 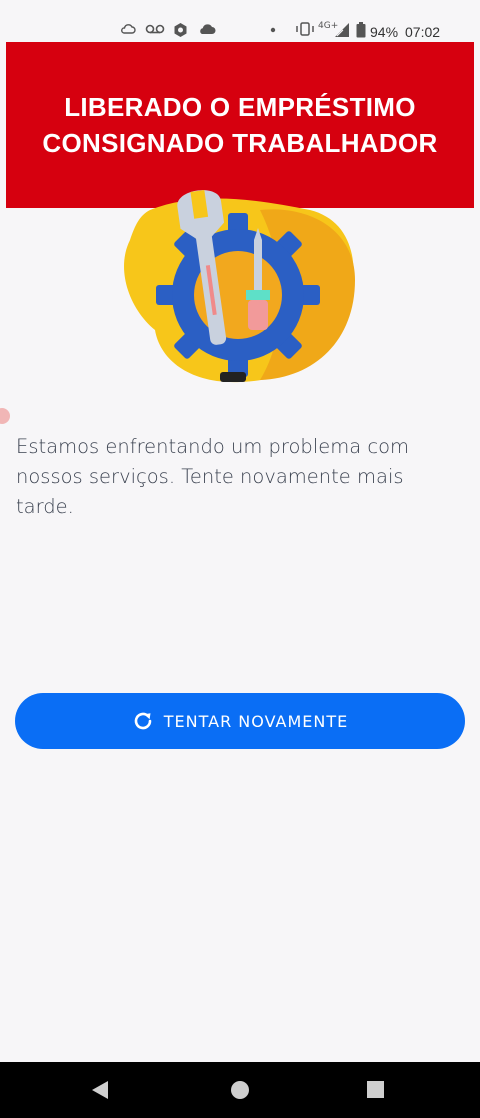 I want to click on battery-percent: 94%, so click(x=384, y=32).